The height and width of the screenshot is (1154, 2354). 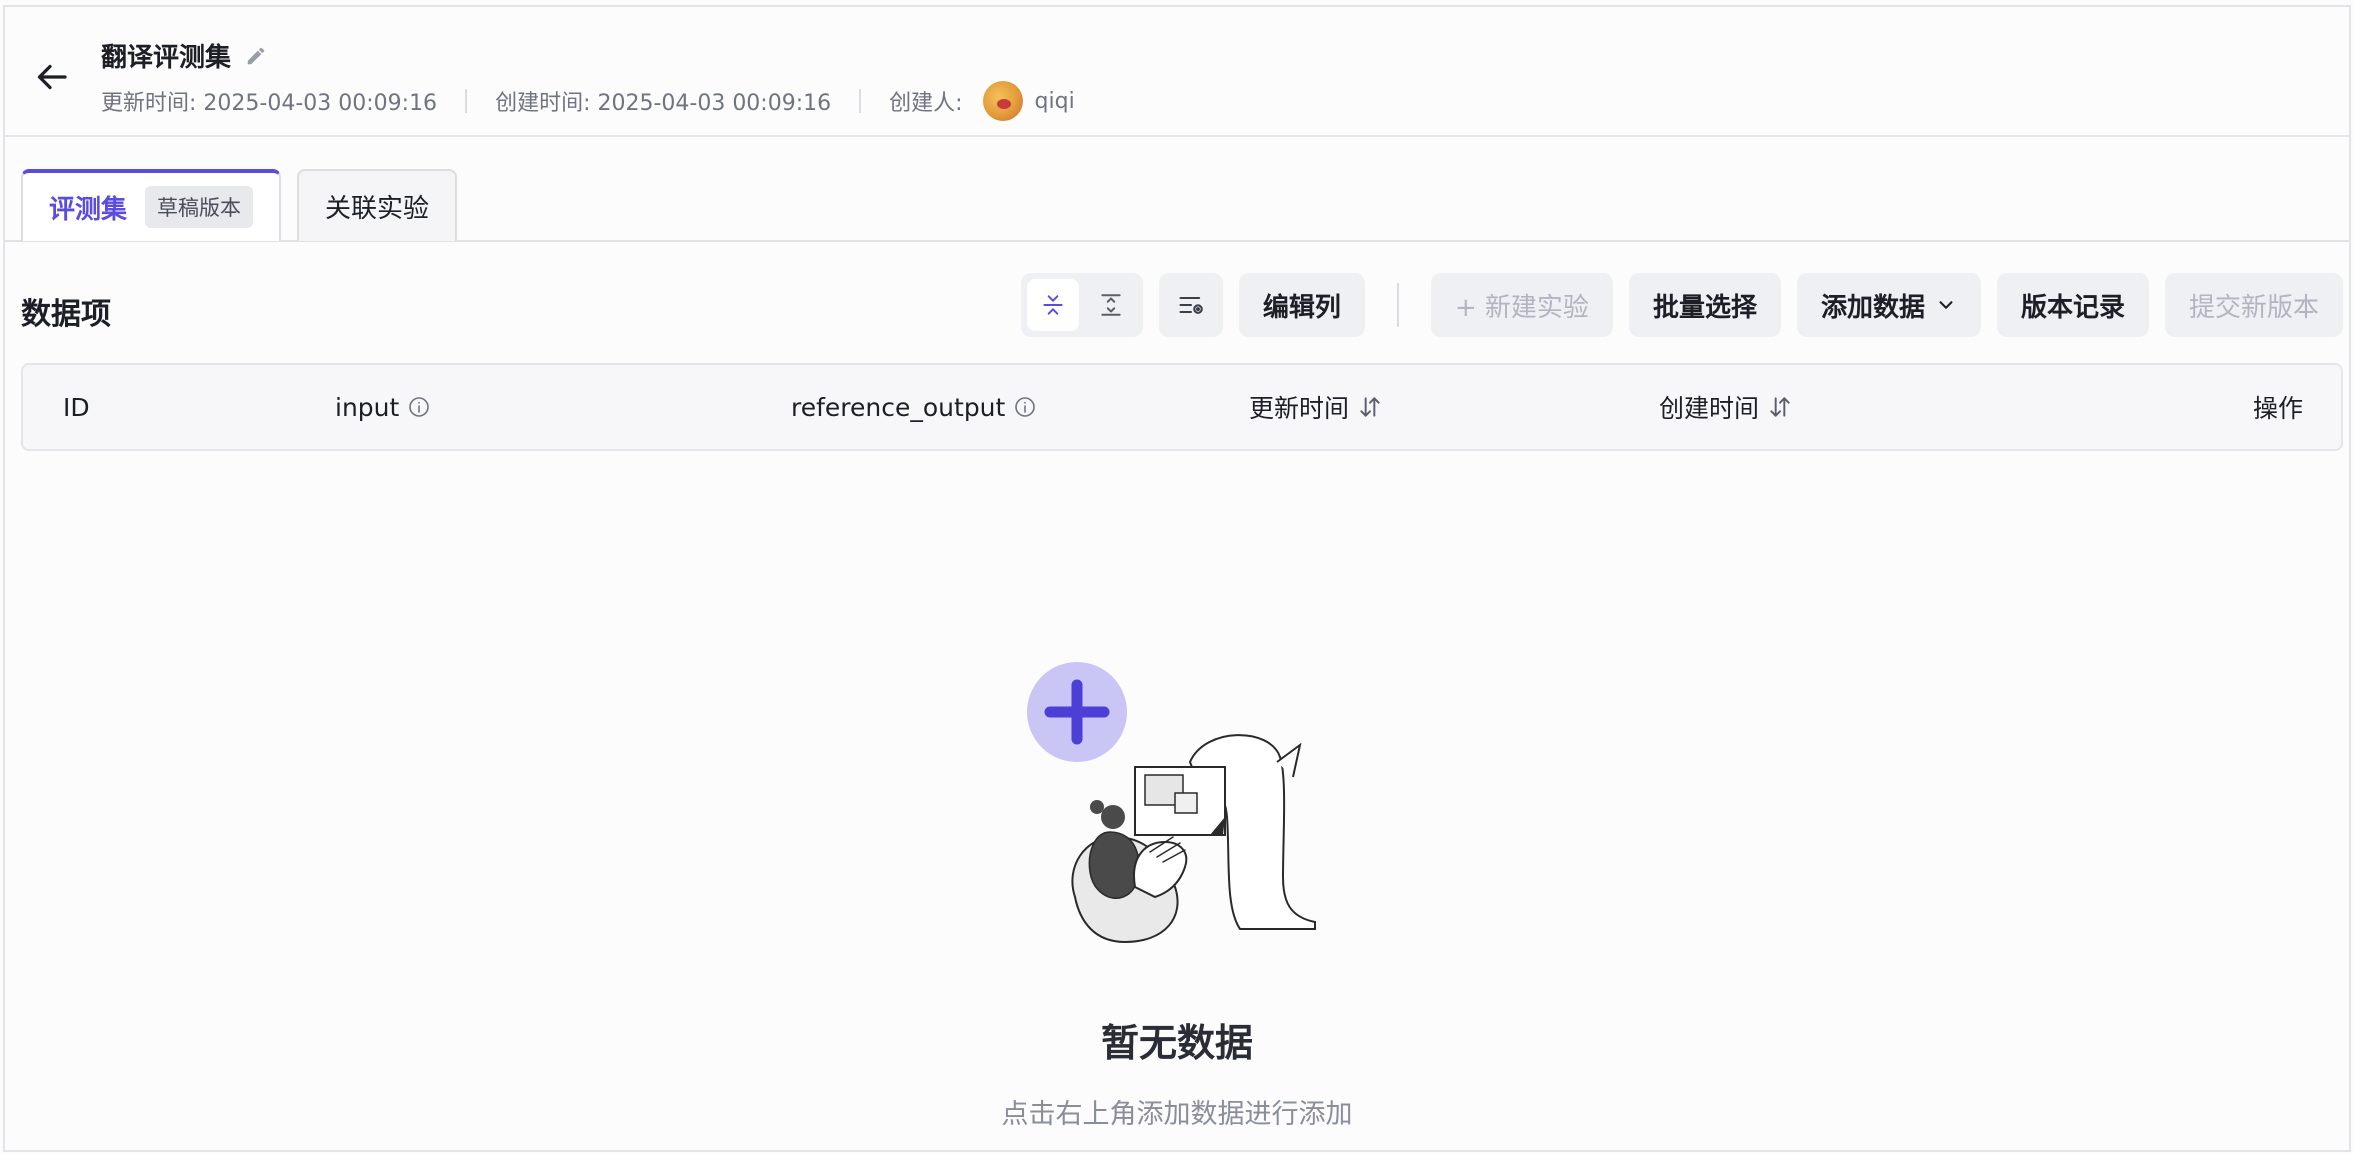 I want to click on edit-columns-button: 编辑列, so click(x=1301, y=305).